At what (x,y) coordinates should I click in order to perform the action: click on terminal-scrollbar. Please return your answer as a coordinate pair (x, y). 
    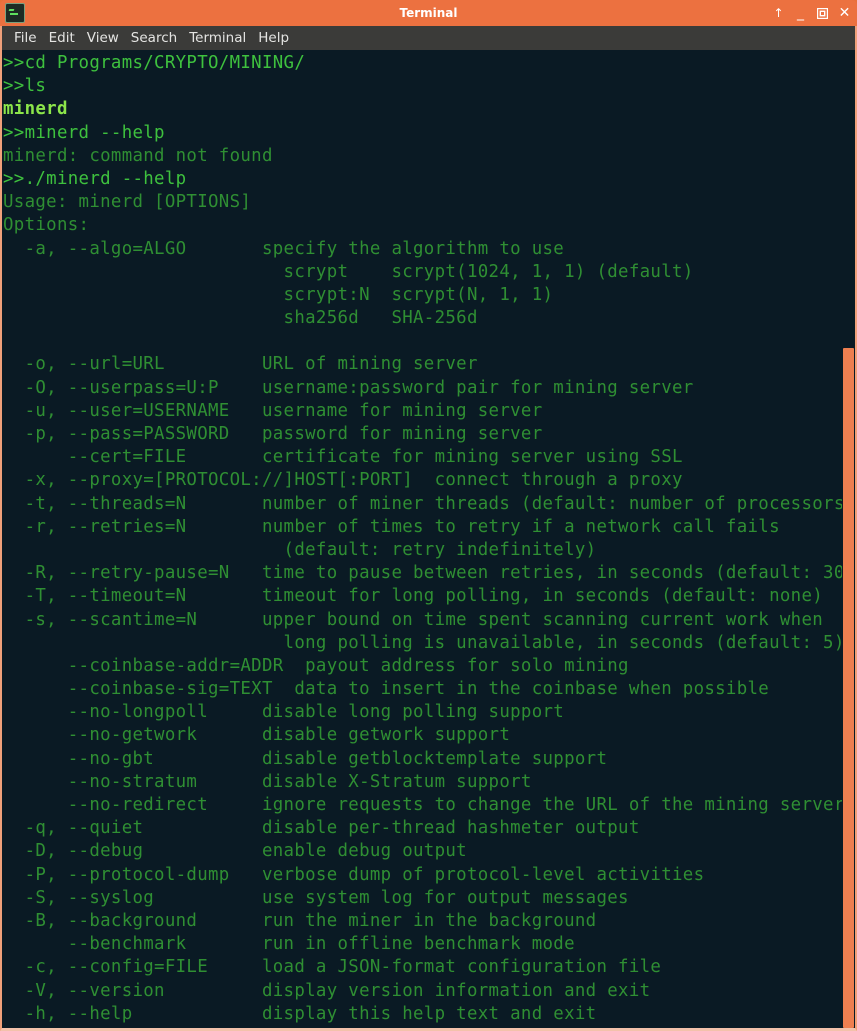
    Looking at the image, I should click on (848, 539).